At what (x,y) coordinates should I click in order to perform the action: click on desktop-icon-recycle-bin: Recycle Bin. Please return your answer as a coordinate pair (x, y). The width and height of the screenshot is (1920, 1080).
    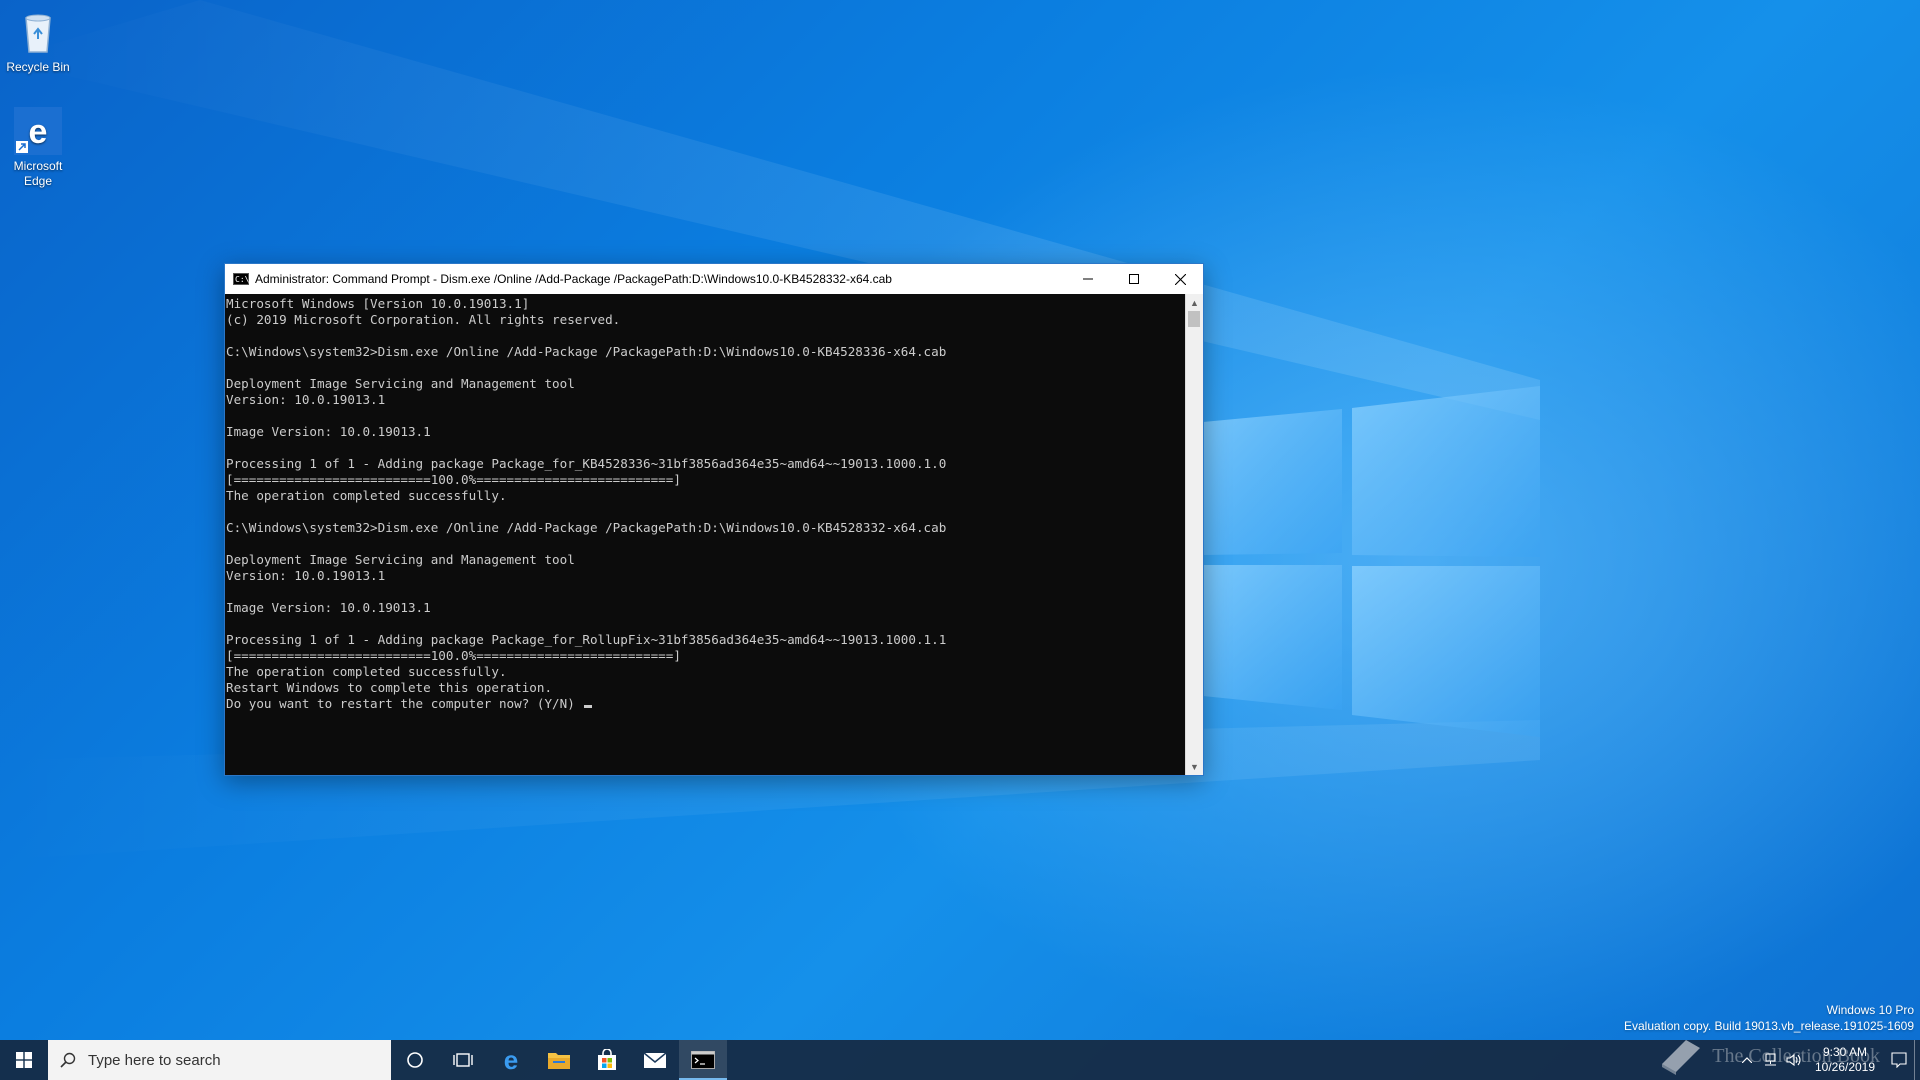
    Looking at the image, I should click on (38, 41).